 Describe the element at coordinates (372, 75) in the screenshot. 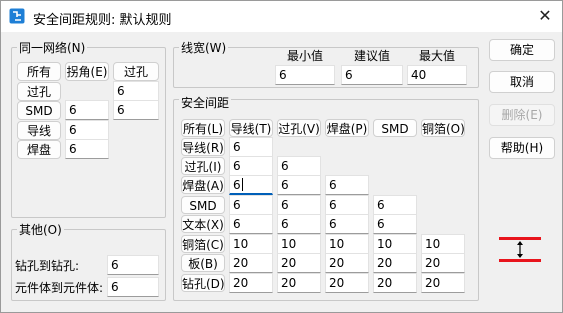

I see `recommended-width-field: 6` at that location.